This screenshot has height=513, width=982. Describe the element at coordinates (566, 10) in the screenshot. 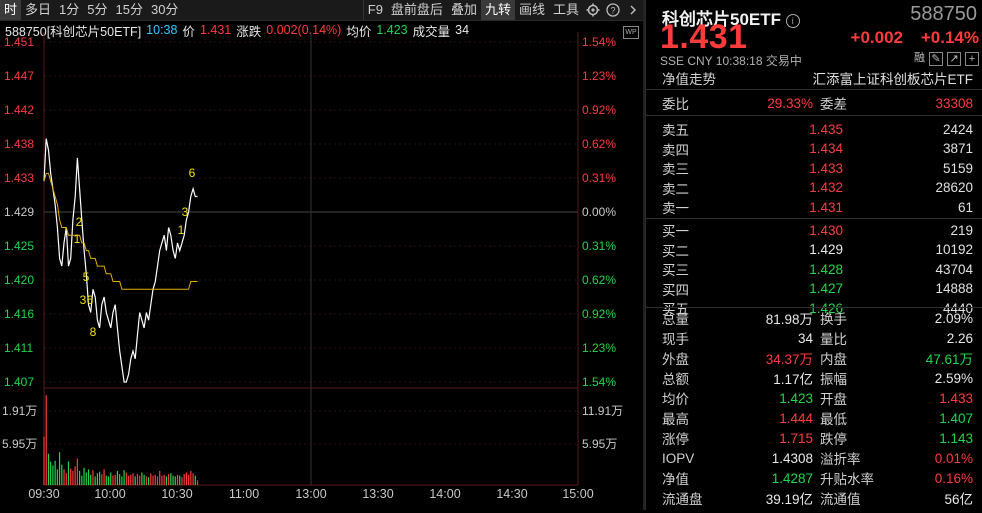

I see `tools-button: 工具` at that location.